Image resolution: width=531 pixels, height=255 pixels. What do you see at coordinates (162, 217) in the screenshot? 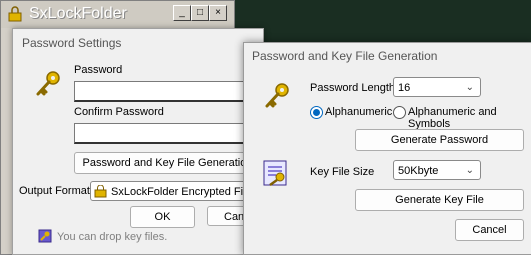
I see `ok-button: OK` at bounding box center [162, 217].